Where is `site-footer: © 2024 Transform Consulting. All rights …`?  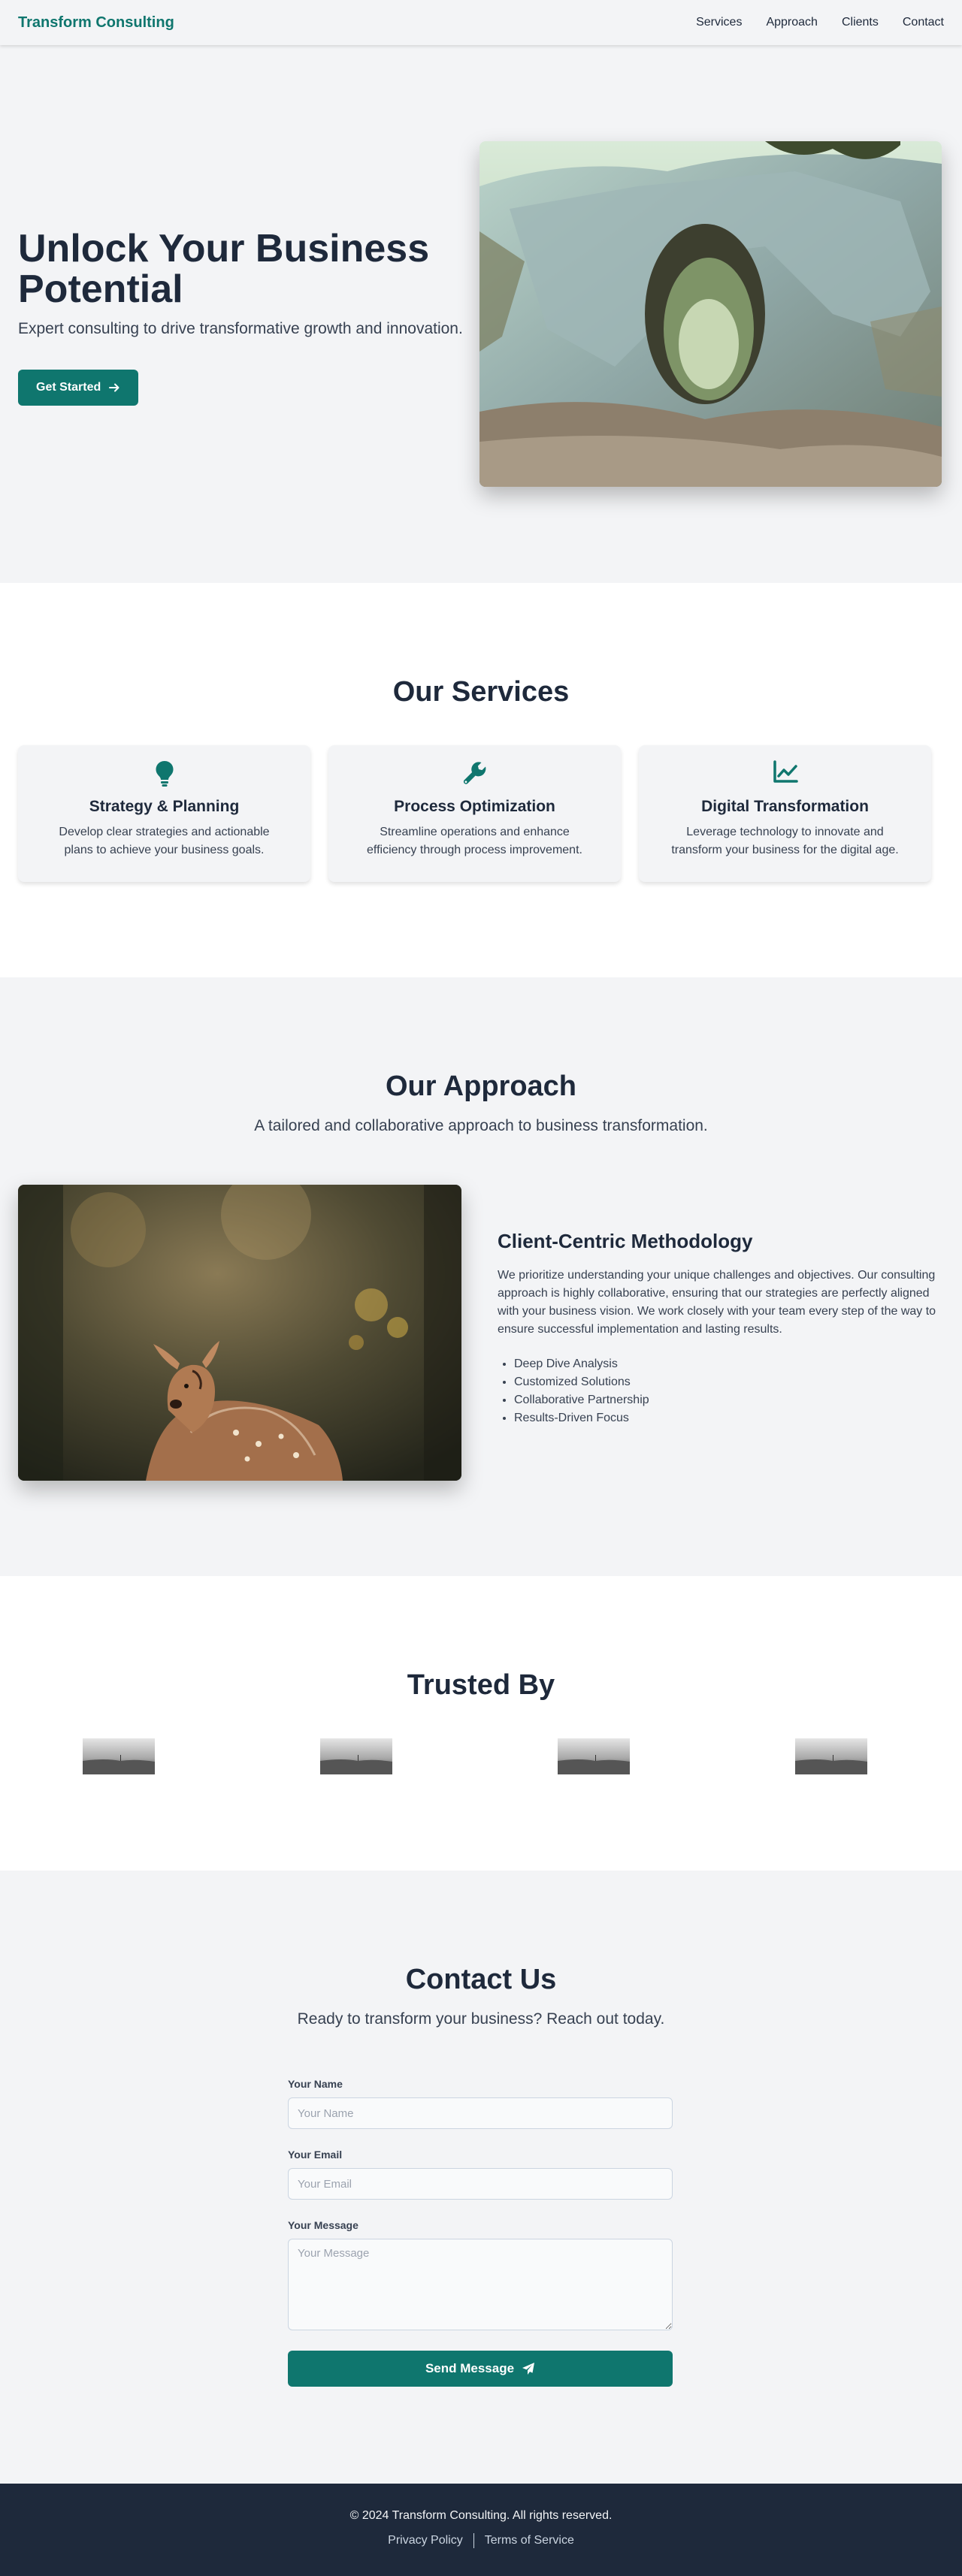
site-footer: © 2024 Transform Consulting. All rights … is located at coordinates (481, 2530).